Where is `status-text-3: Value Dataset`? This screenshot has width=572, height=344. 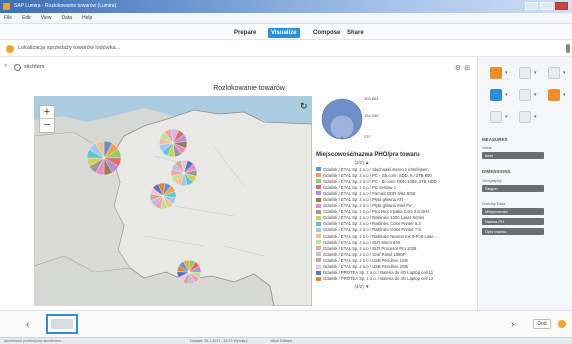
status-text-3: Value Dataset is located at coordinates (281, 341).